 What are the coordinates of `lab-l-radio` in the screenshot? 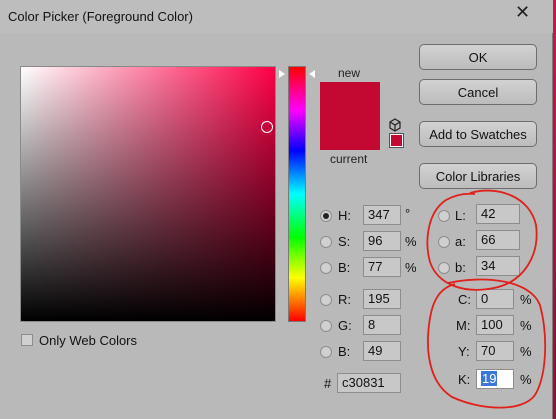 It's located at (444, 216).